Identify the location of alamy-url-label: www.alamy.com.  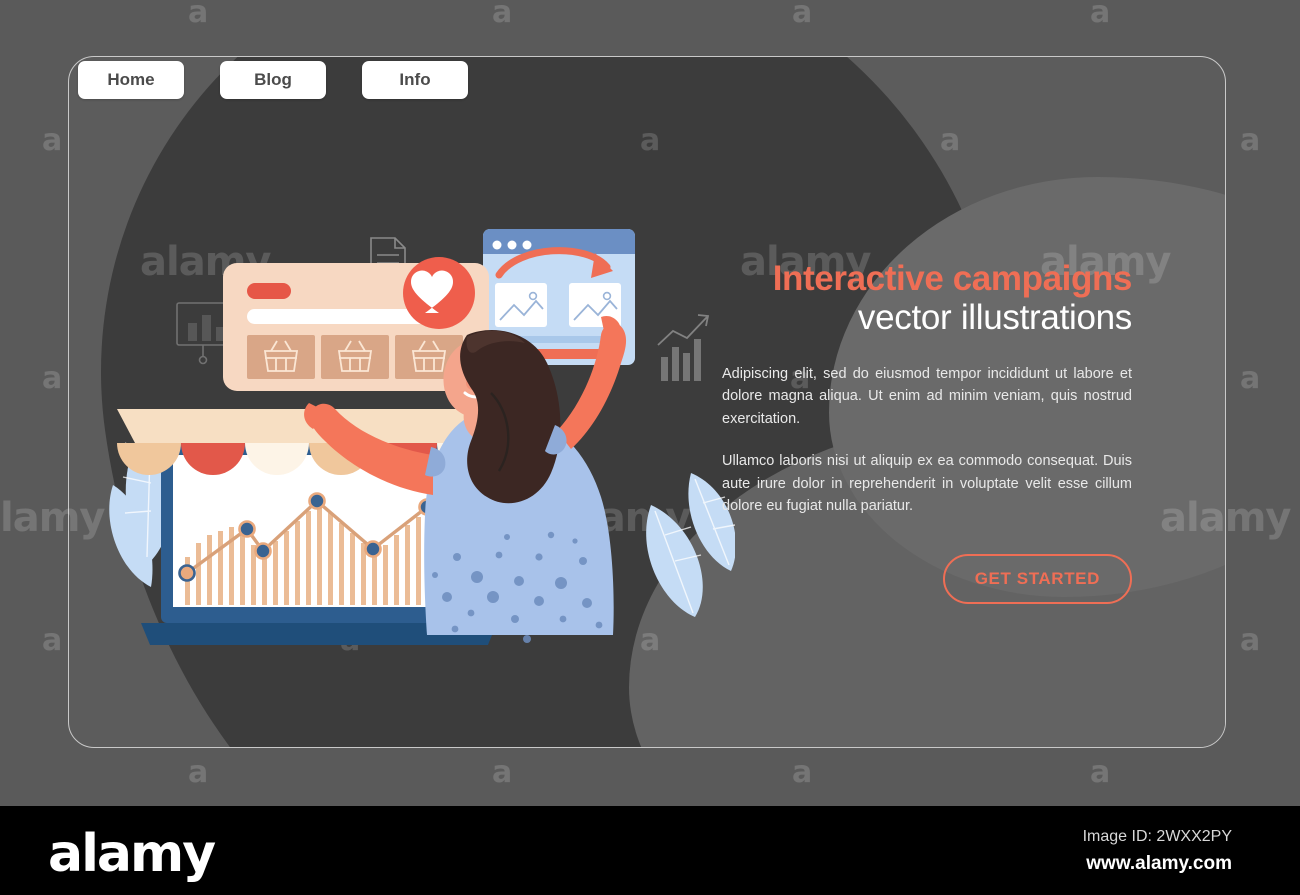
(1159, 863).